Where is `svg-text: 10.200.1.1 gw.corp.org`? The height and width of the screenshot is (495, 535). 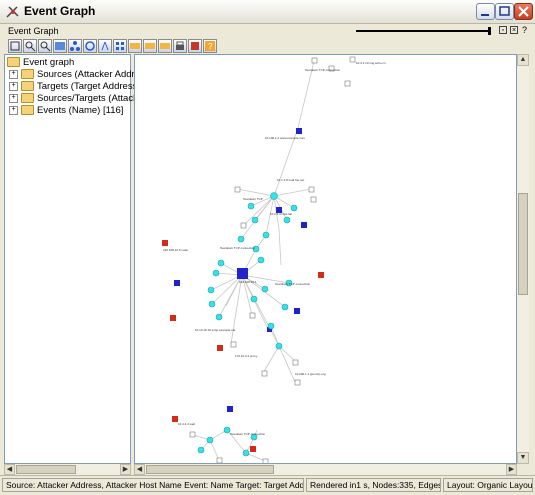
svg-text: 10.200.1.1 gw.corp.org is located at coordinates (310, 374).